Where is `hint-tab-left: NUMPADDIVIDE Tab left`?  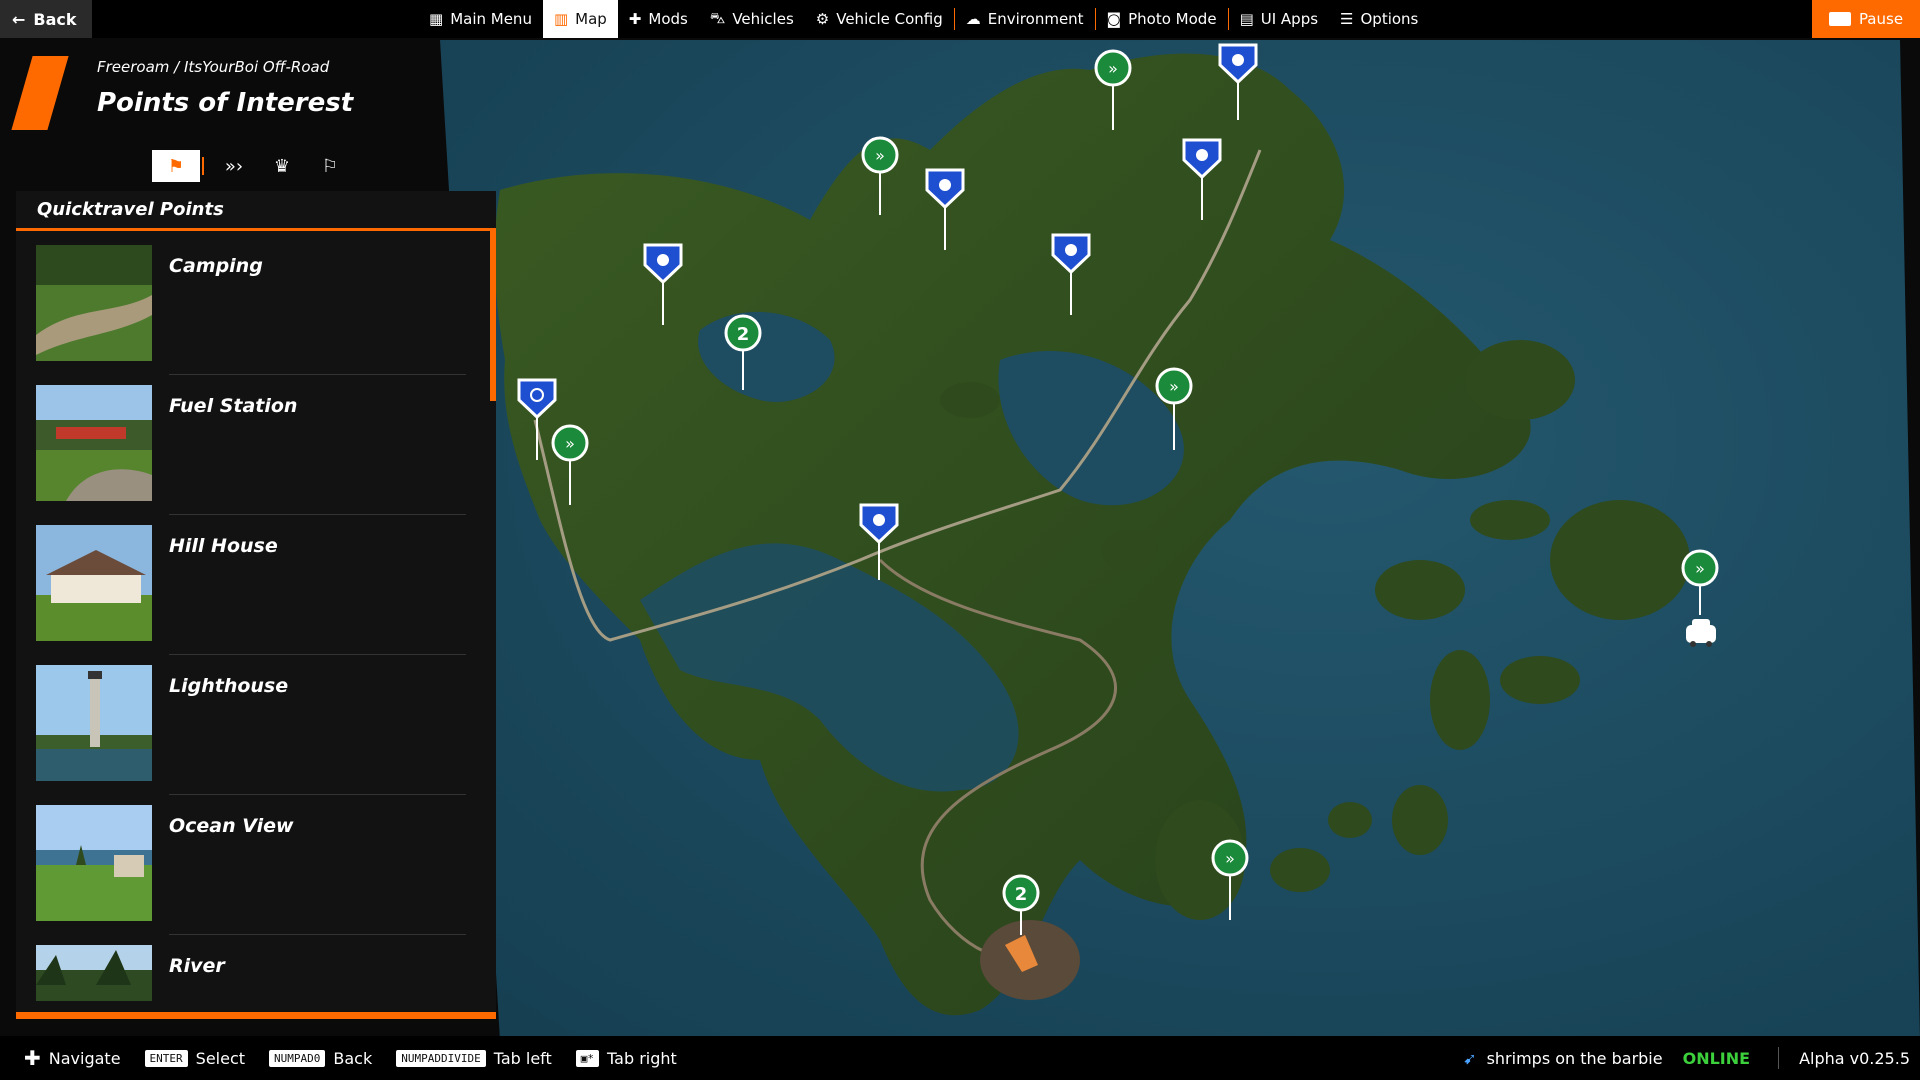
hint-tab-left: NUMPADDIVIDE Tab left is located at coordinates (474, 1058).